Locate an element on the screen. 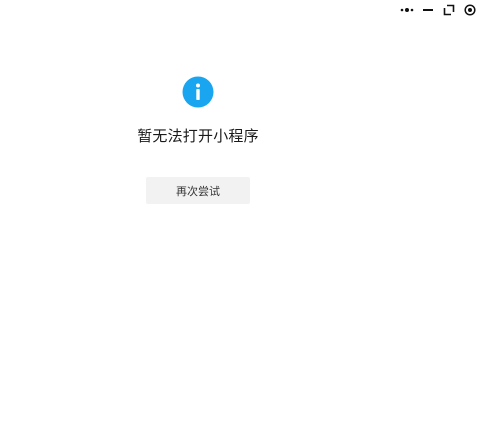 Image resolution: width=480 pixels, height=428 pixels. more-icon is located at coordinates (407, 10).